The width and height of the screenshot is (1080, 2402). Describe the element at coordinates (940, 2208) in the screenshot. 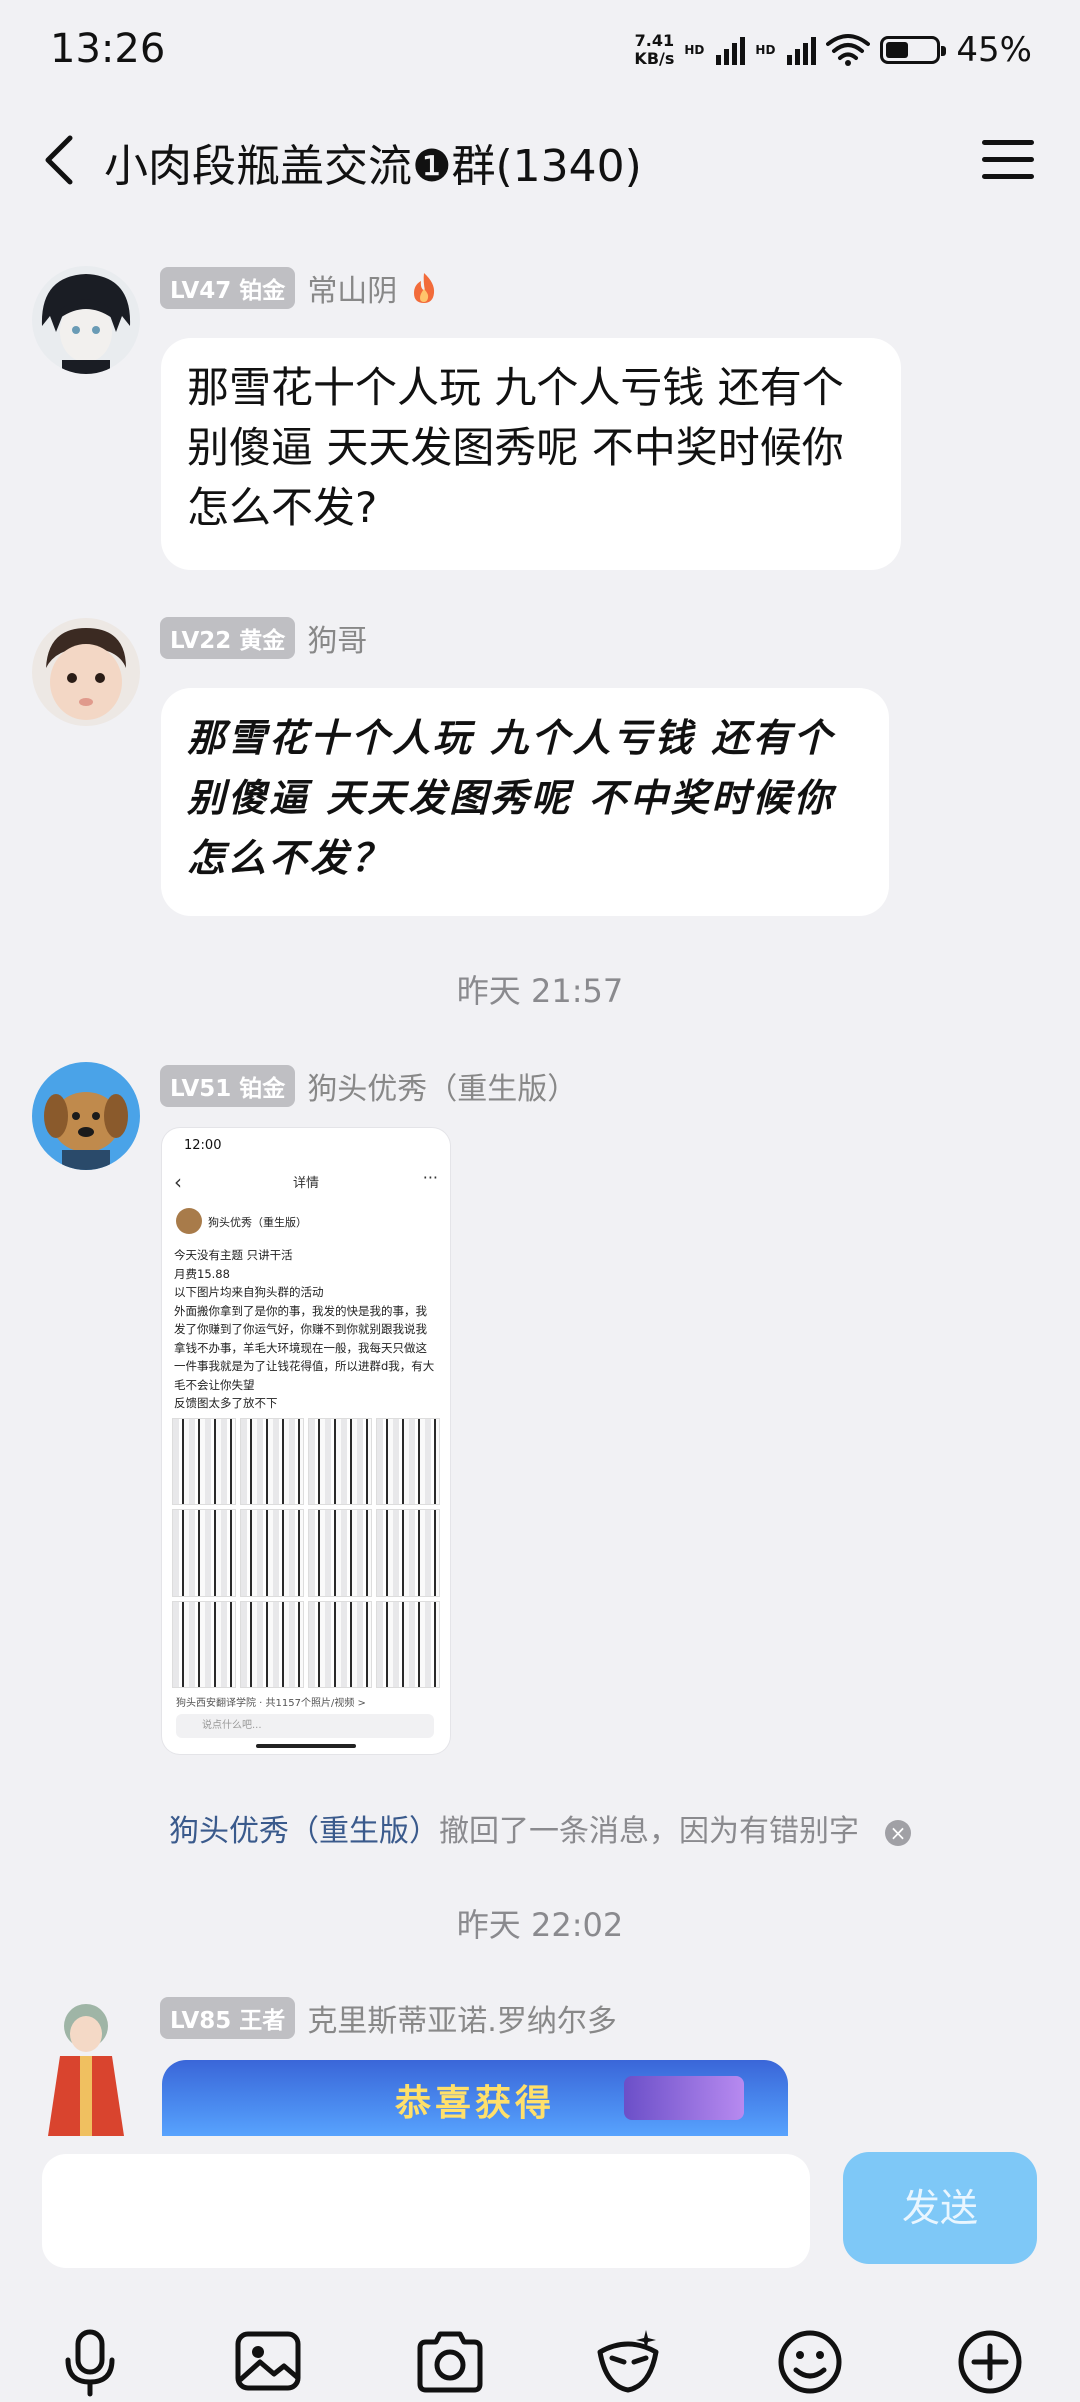

I see `send-button: 发送` at that location.